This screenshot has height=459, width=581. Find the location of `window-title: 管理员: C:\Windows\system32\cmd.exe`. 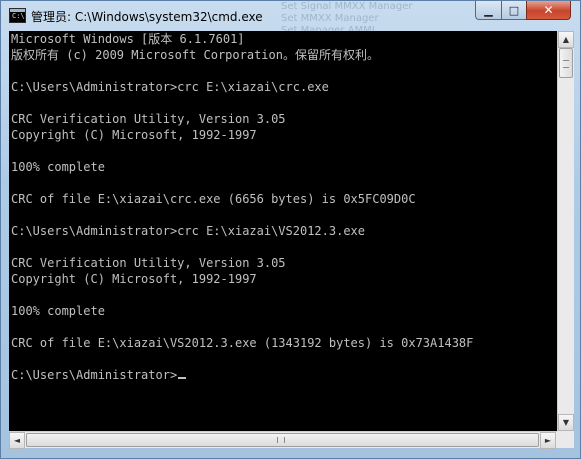

window-title: 管理员: C:\Windows\system32\cmd.exe is located at coordinates (147, 17).